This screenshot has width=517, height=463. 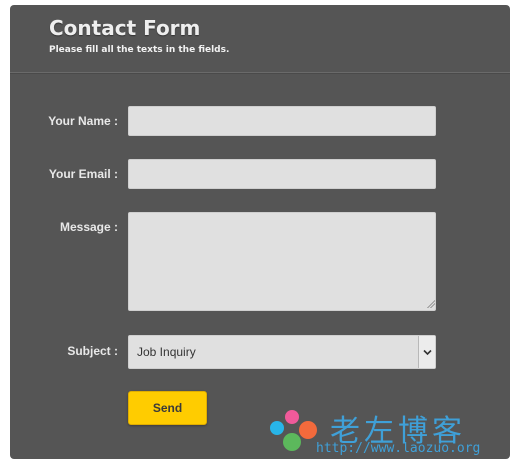 What do you see at coordinates (125, 28) in the screenshot?
I see `page-title: Contact Form` at bounding box center [125, 28].